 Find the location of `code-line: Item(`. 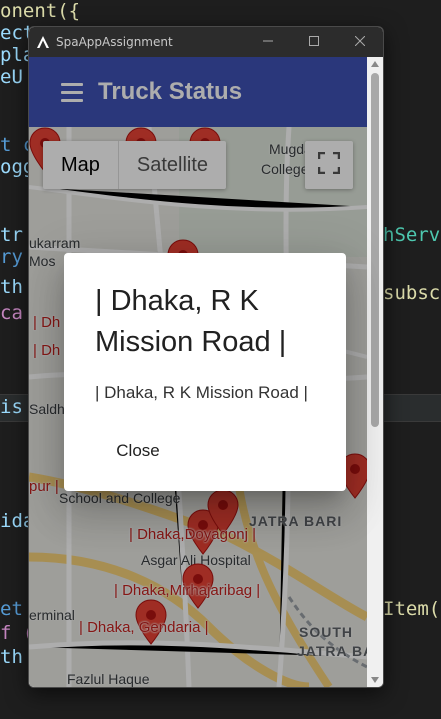

code-line: Item( is located at coordinates (412, 609).